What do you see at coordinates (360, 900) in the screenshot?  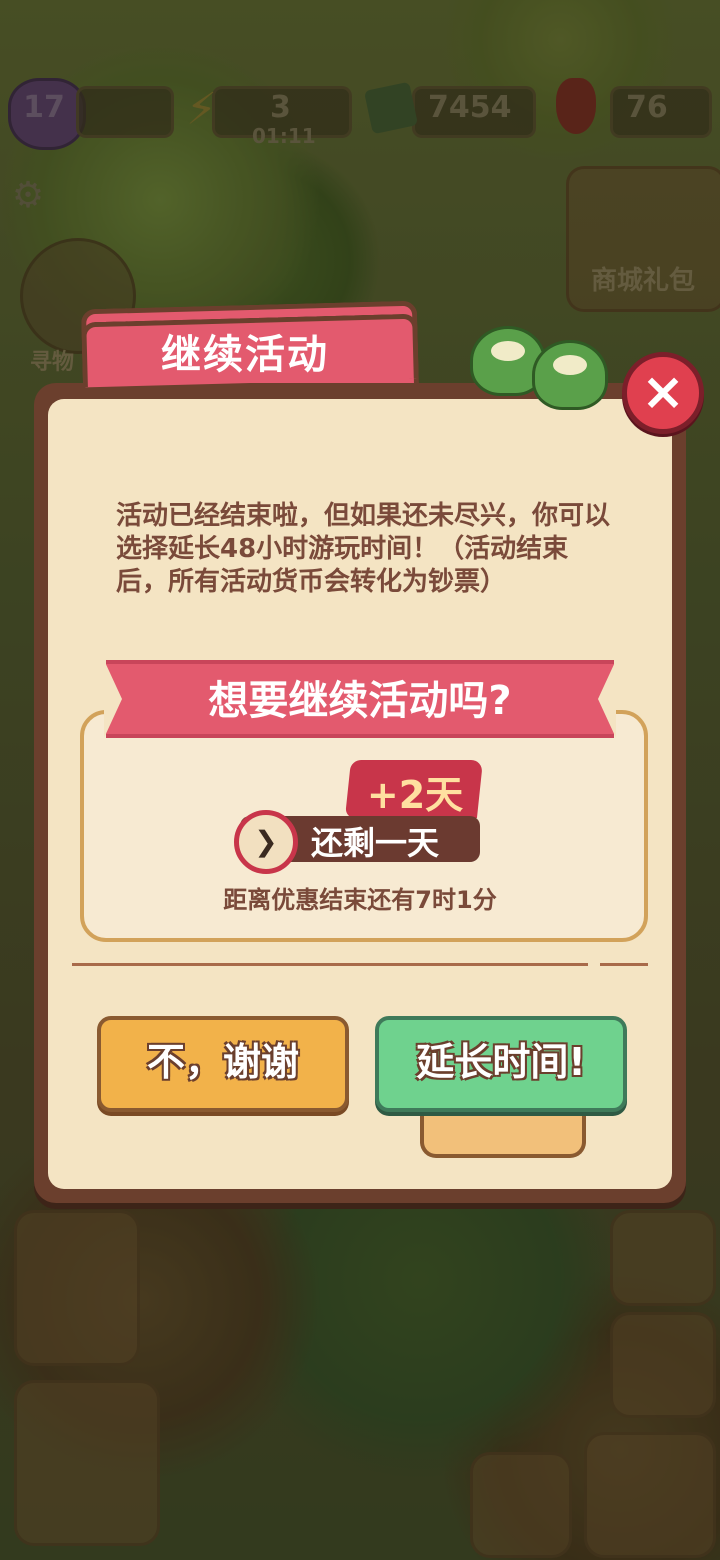 I see `promo-countdown: 距离优惠结束还有7时1分` at bounding box center [360, 900].